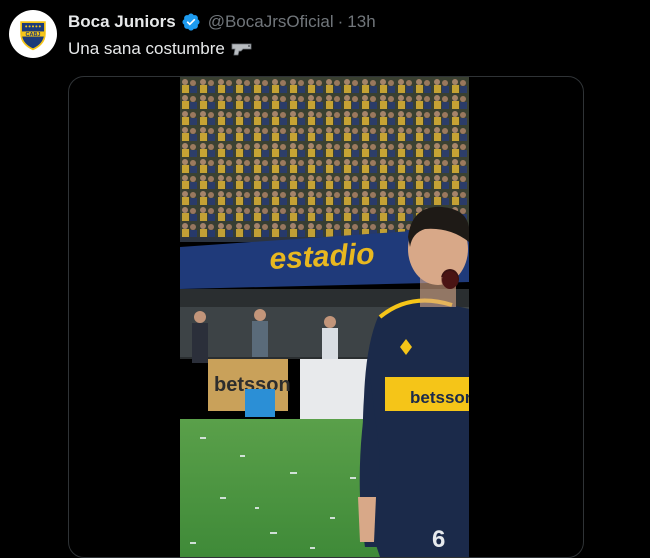 The height and width of the screenshot is (558, 650). I want to click on user-handle: @BocaJrsOficial, so click(271, 22).